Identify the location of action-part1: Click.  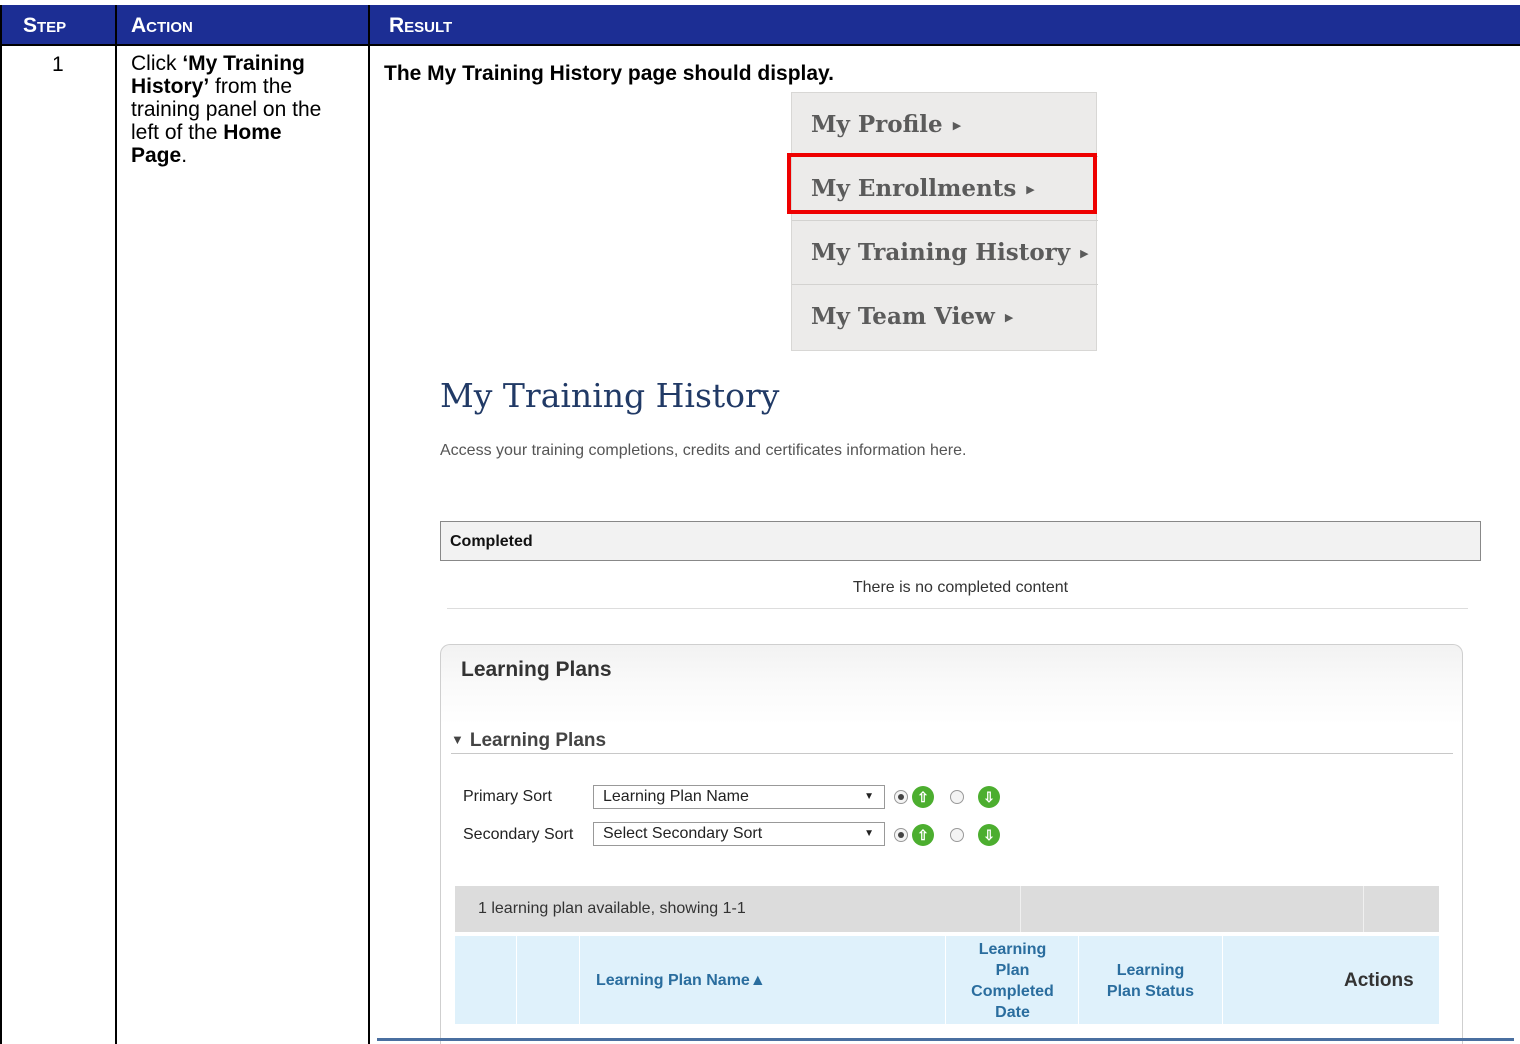
(157, 63).